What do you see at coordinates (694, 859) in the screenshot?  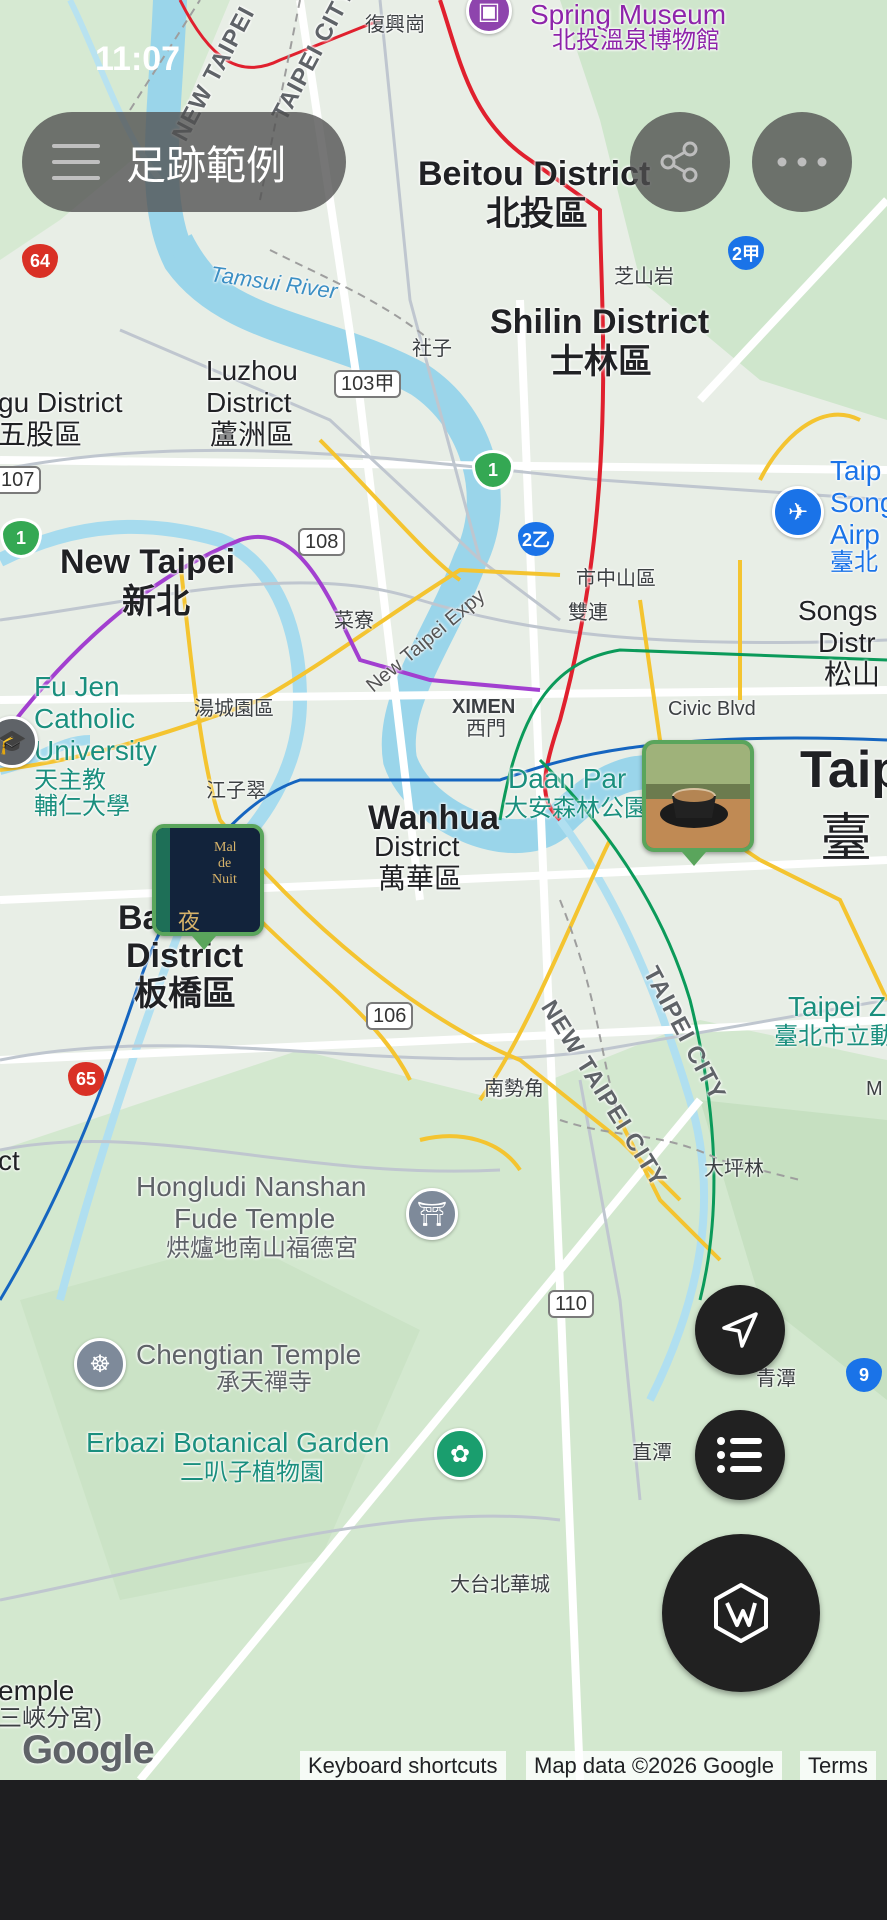 I see `coffee-pin-tail` at bounding box center [694, 859].